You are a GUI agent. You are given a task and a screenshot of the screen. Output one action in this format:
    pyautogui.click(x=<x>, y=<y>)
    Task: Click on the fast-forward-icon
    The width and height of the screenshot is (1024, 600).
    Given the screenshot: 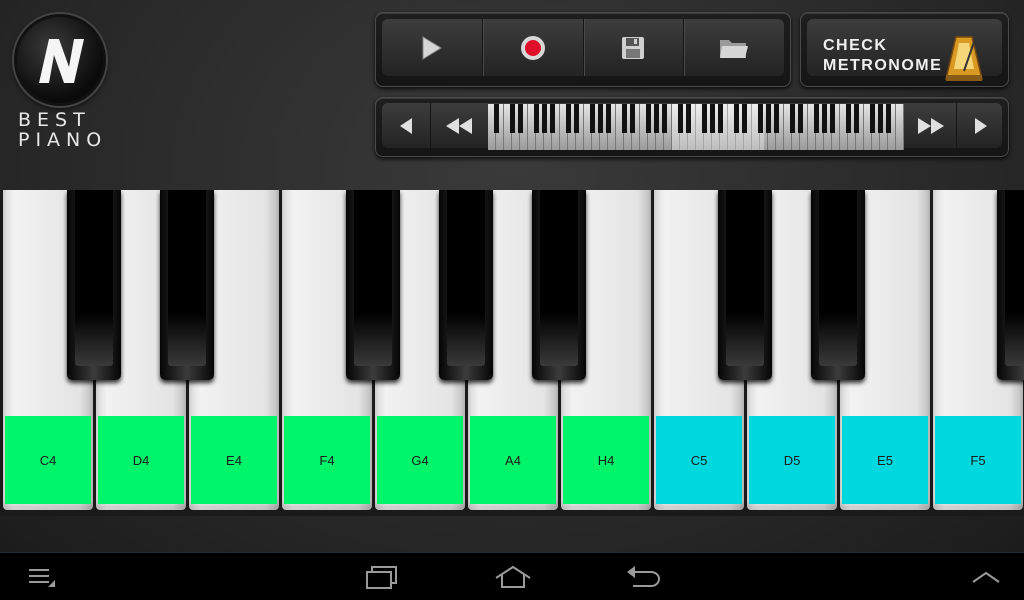 What is the action you would take?
    pyautogui.click(x=931, y=125)
    